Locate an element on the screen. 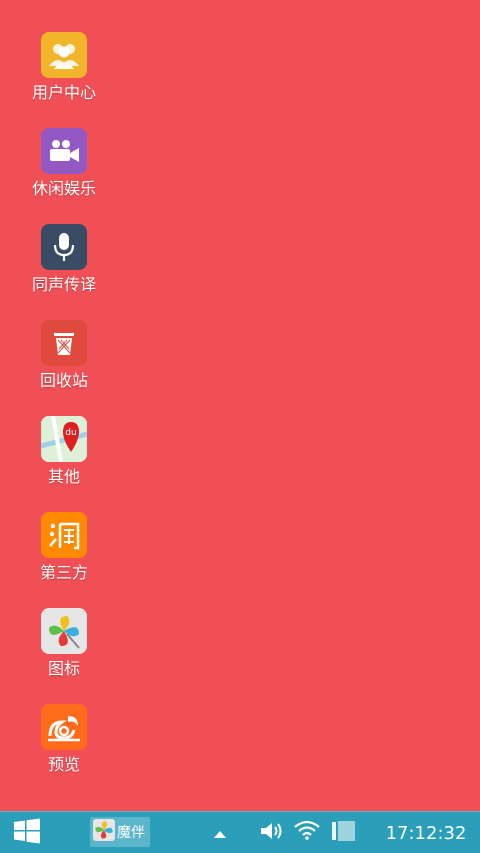  desktop-icon-third-party: 第三方 is located at coordinates (64, 547).